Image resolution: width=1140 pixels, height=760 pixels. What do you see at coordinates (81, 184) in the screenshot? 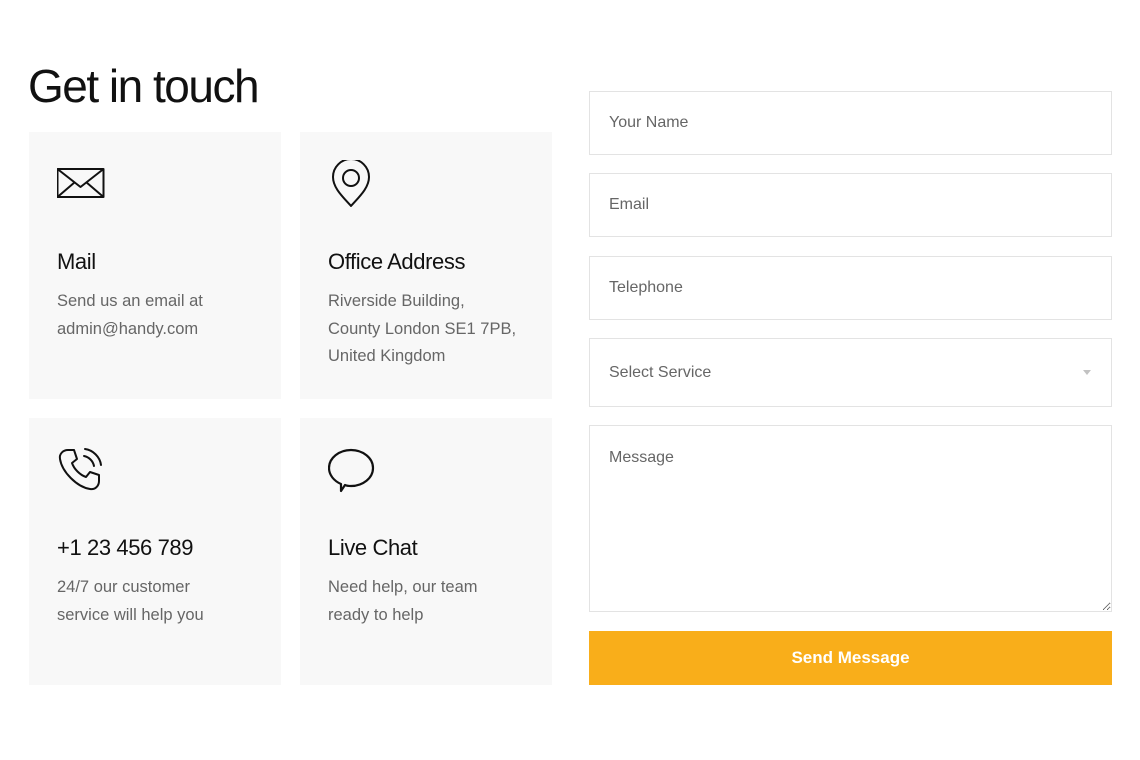
I see `envelope-icon` at bounding box center [81, 184].